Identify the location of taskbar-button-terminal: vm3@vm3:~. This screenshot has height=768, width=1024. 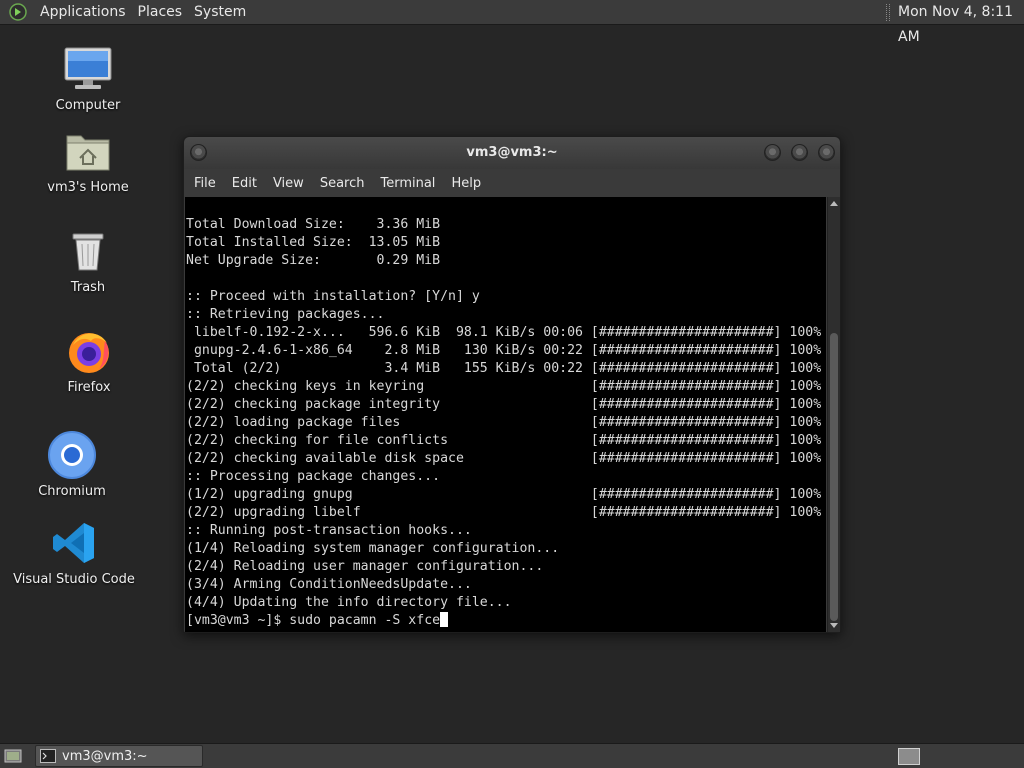
(119, 756).